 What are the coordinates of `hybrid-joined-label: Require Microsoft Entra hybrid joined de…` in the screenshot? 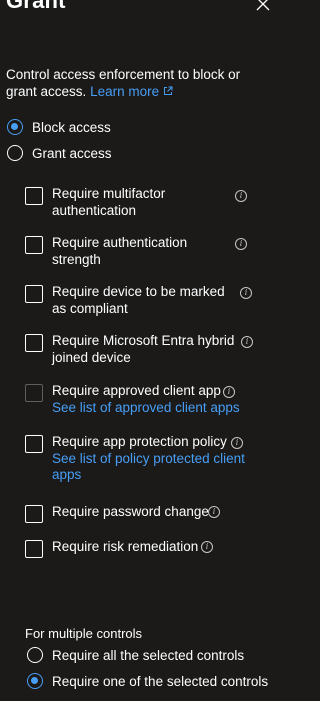 It's located at (143, 349).